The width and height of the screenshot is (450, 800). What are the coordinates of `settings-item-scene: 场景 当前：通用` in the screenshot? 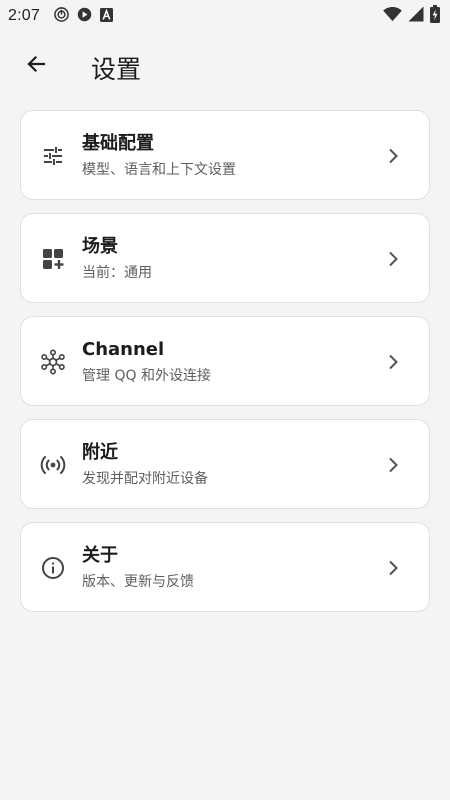 It's located at (225, 258).